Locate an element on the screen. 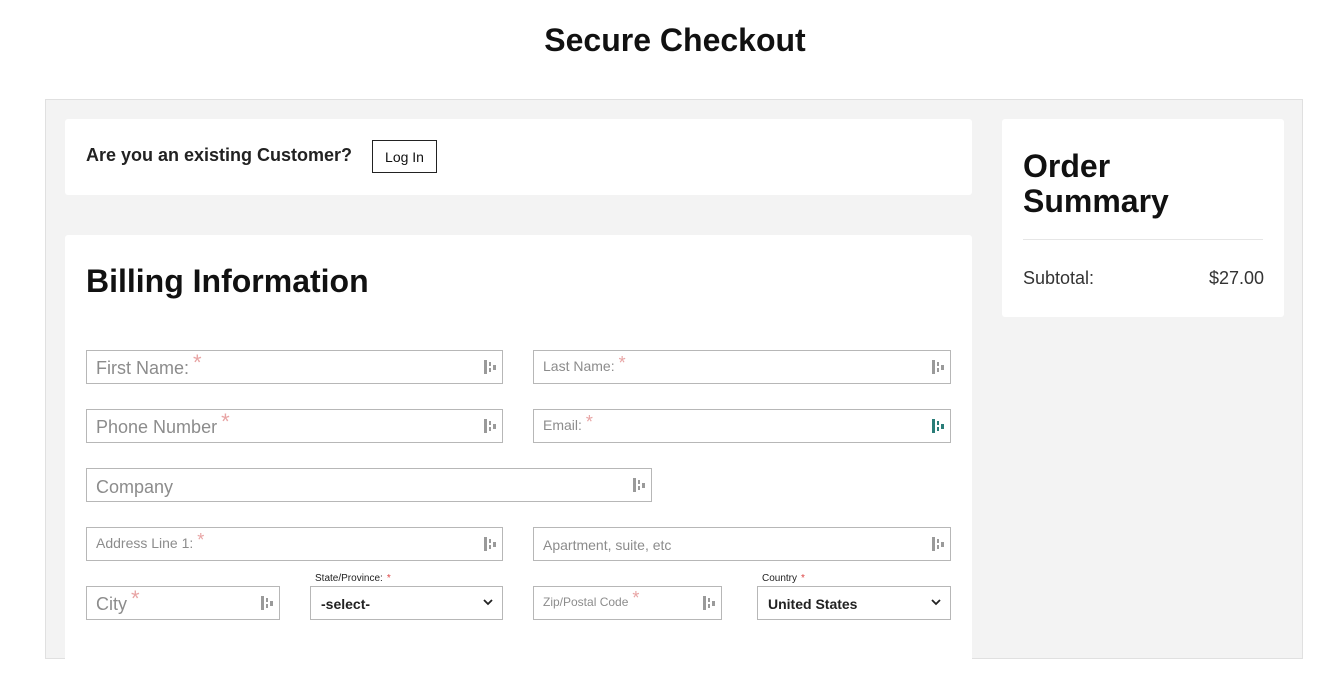 The width and height of the screenshot is (1330, 675). apartment-input: Apartment, suite, etc is located at coordinates (742, 544).